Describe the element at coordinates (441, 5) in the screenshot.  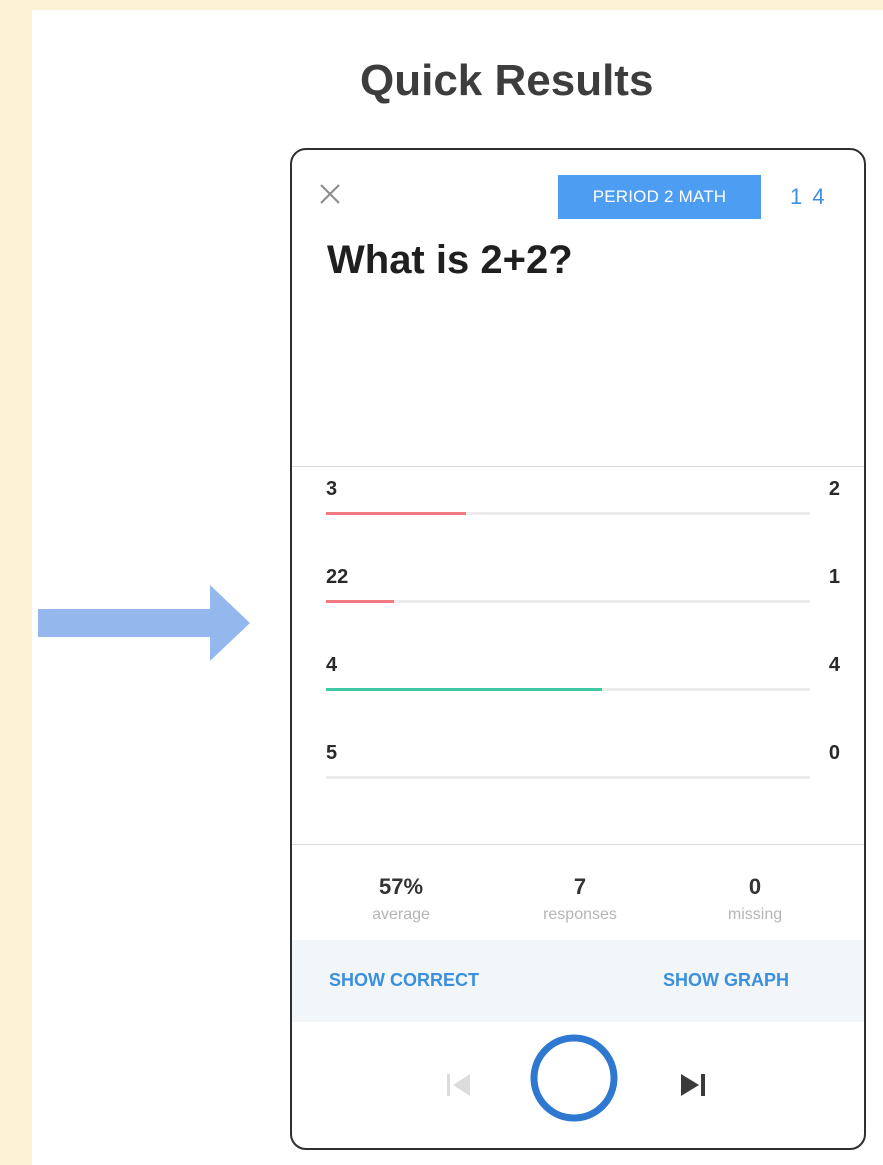
I see `page-top-accent` at that location.